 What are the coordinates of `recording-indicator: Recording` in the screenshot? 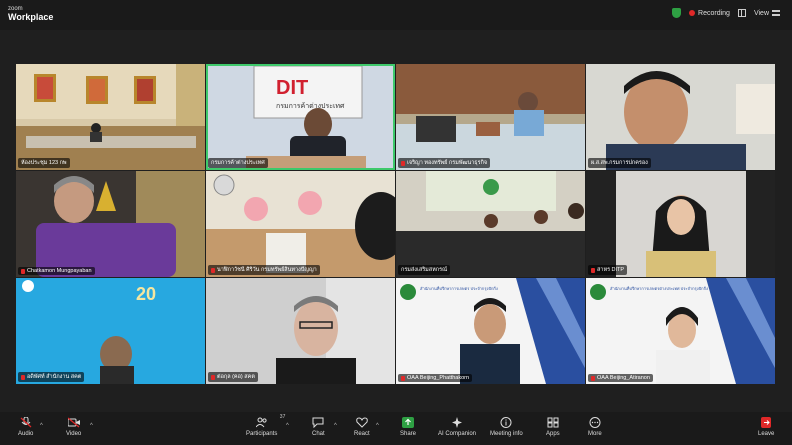 It's located at (709, 13).